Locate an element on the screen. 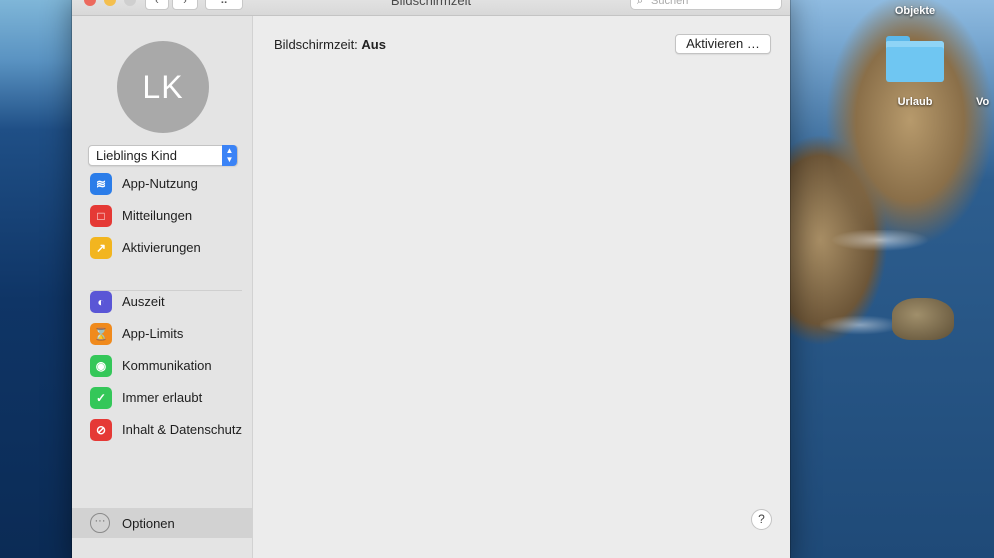 This screenshot has width=994, height=558. title-bar: ‹ › ⠿ Bildschirmzeit ⌕ Suchen is located at coordinates (431, 8).